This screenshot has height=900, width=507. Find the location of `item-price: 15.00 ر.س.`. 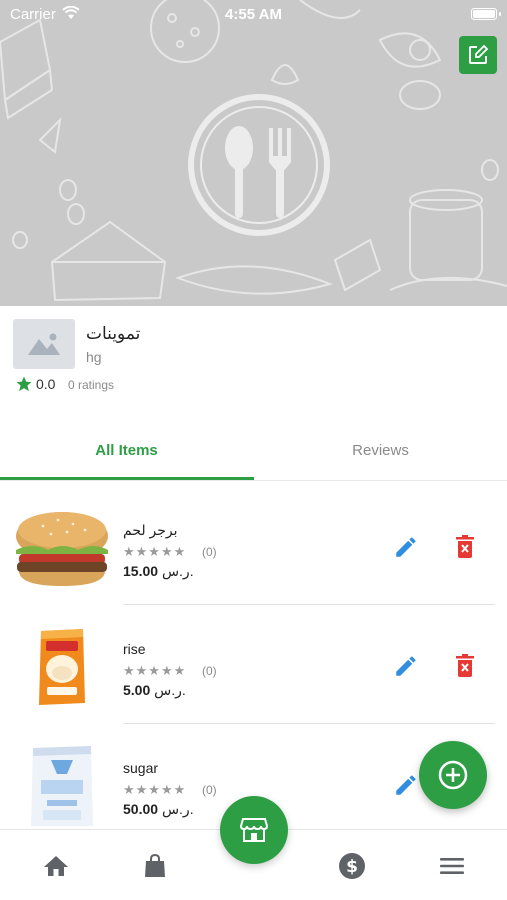

item-price: 15.00 ر.س. is located at coordinates (158, 571).